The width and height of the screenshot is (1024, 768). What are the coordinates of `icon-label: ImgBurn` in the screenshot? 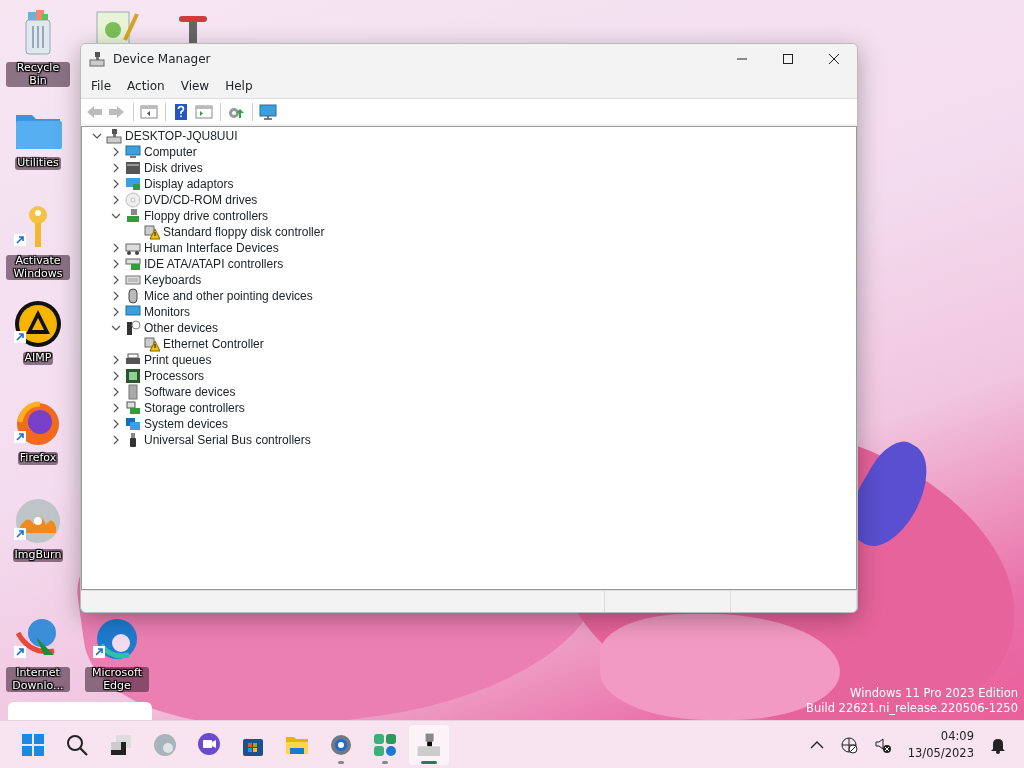 It's located at (38, 555).